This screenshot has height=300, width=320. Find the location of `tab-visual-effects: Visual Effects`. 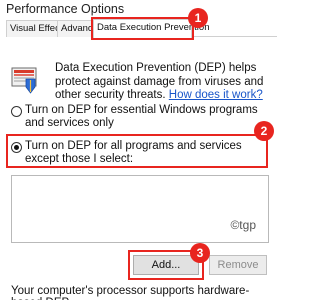

tab-visual-effects: Visual Effects is located at coordinates (36, 28).